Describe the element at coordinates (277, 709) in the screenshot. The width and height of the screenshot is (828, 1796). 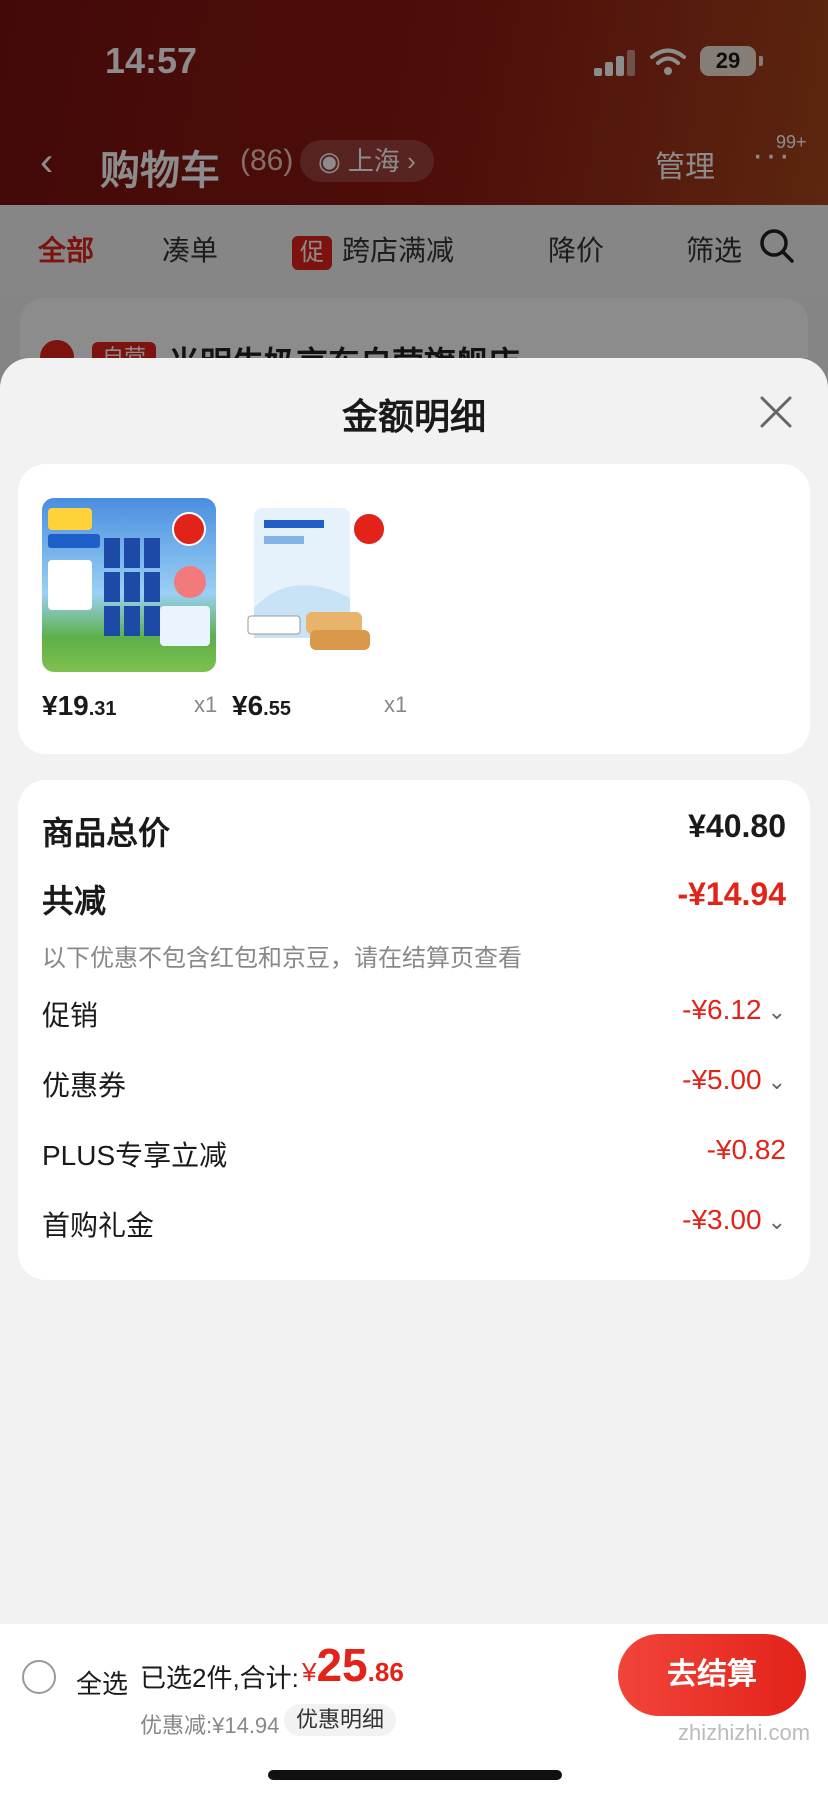
I see `price-decimal: .55` at that location.